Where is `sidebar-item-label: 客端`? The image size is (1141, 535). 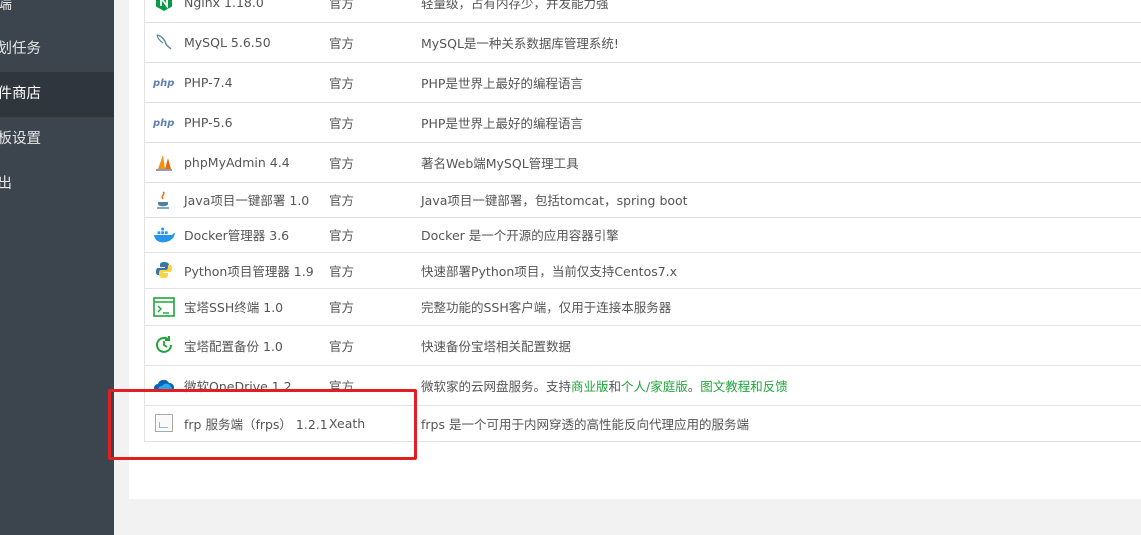
sidebar-item-label: 客端 is located at coordinates (6, 6).